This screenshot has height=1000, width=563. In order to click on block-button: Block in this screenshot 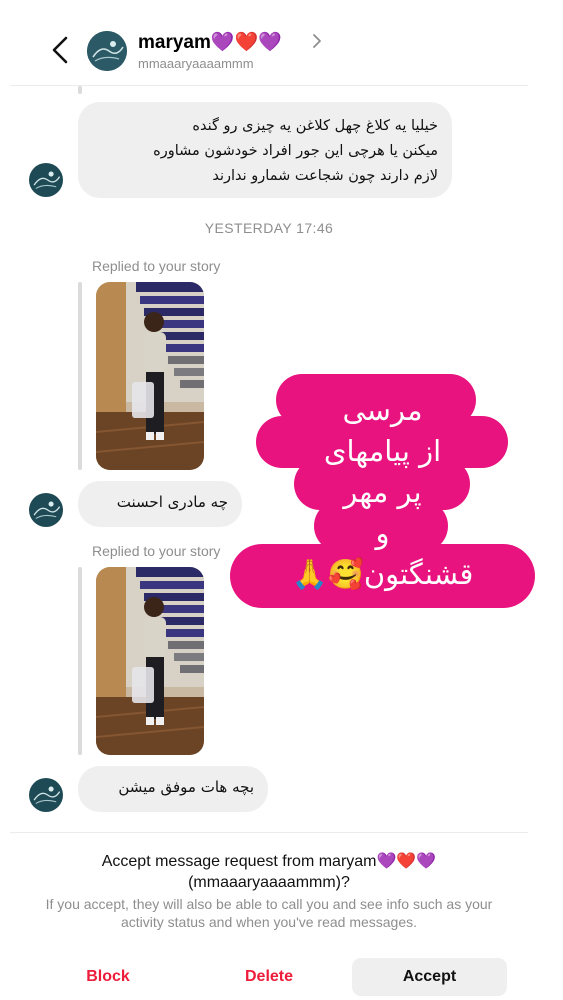, I will do `click(108, 977)`.